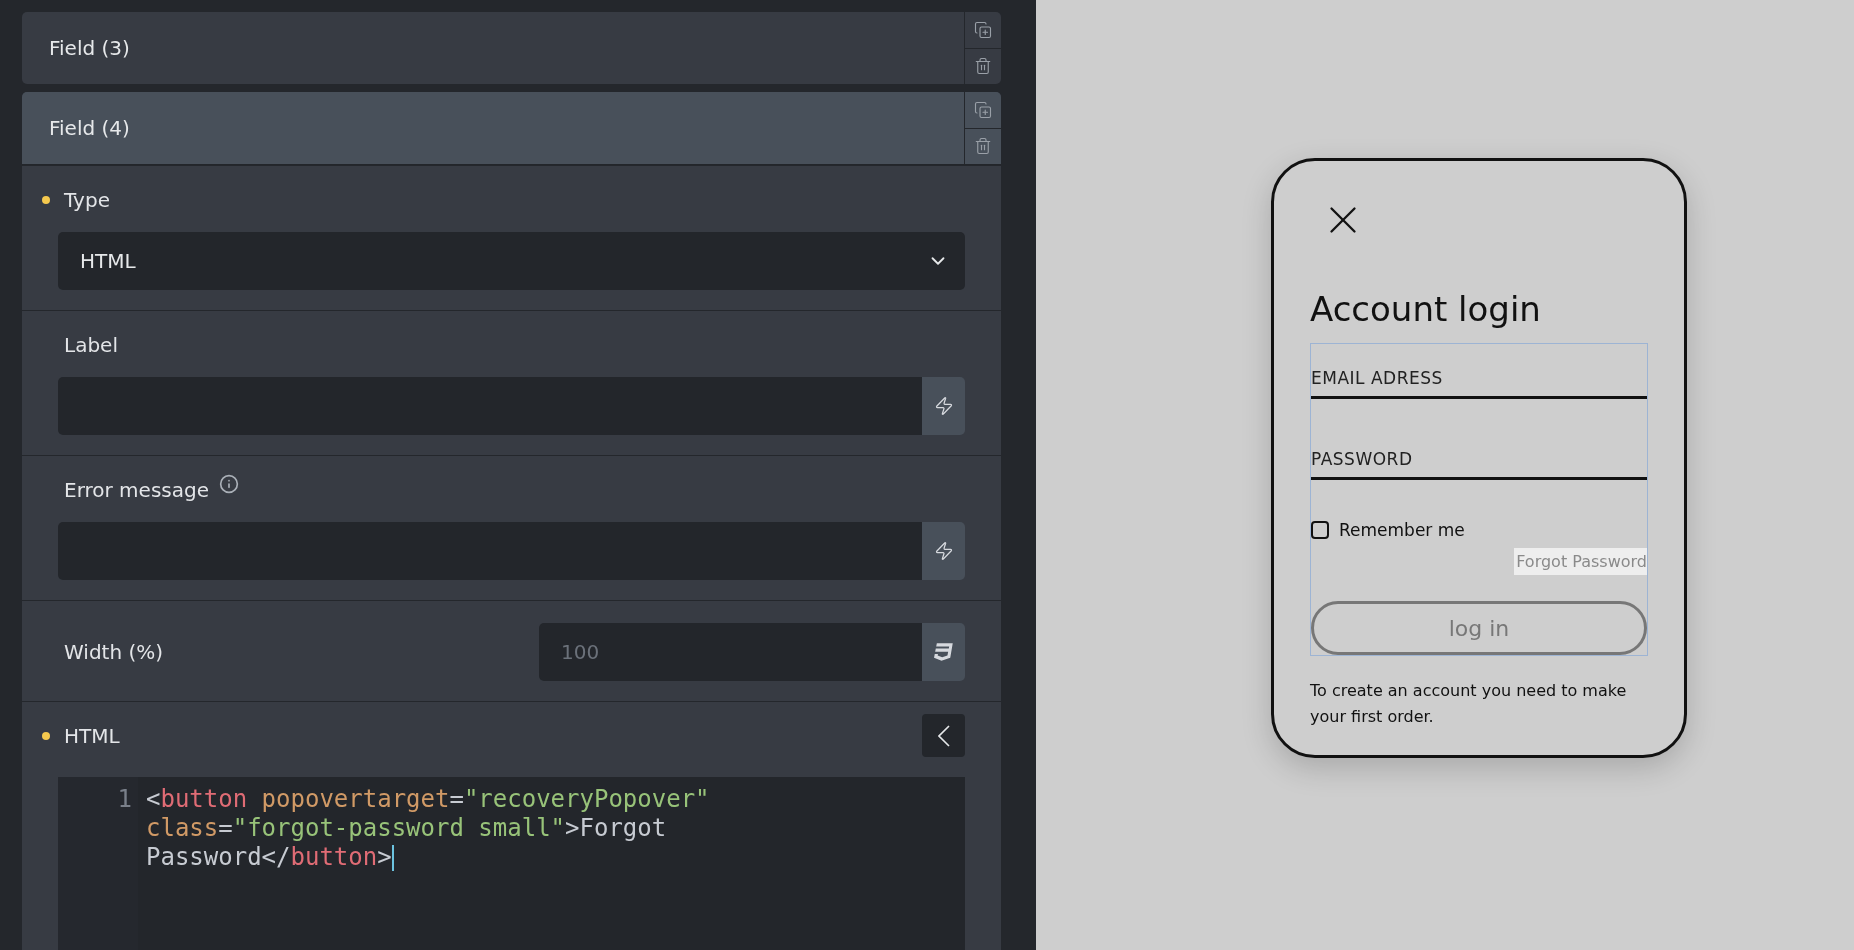 Image resolution: width=1854 pixels, height=950 pixels. What do you see at coordinates (1479, 452) in the screenshot?
I see `underline-field: PASSWORD` at bounding box center [1479, 452].